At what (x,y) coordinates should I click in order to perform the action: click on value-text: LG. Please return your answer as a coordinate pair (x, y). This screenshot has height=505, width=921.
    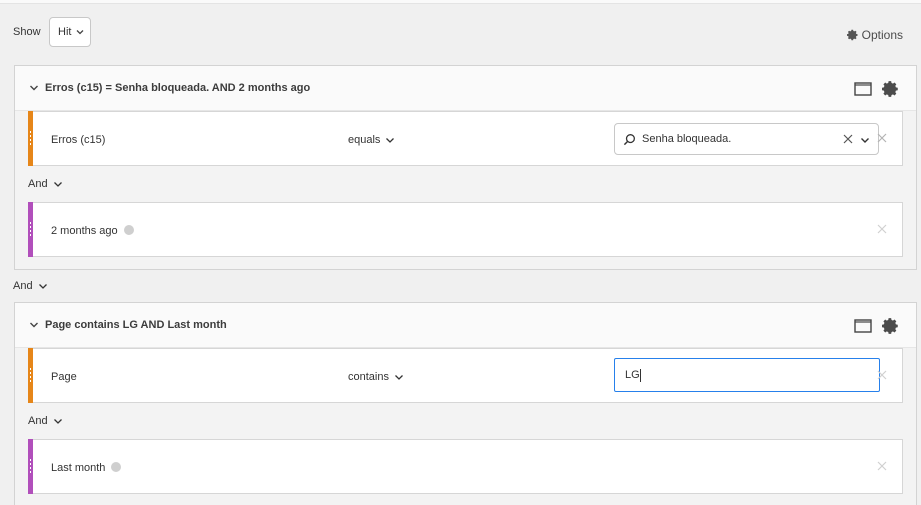
    Looking at the image, I should click on (632, 375).